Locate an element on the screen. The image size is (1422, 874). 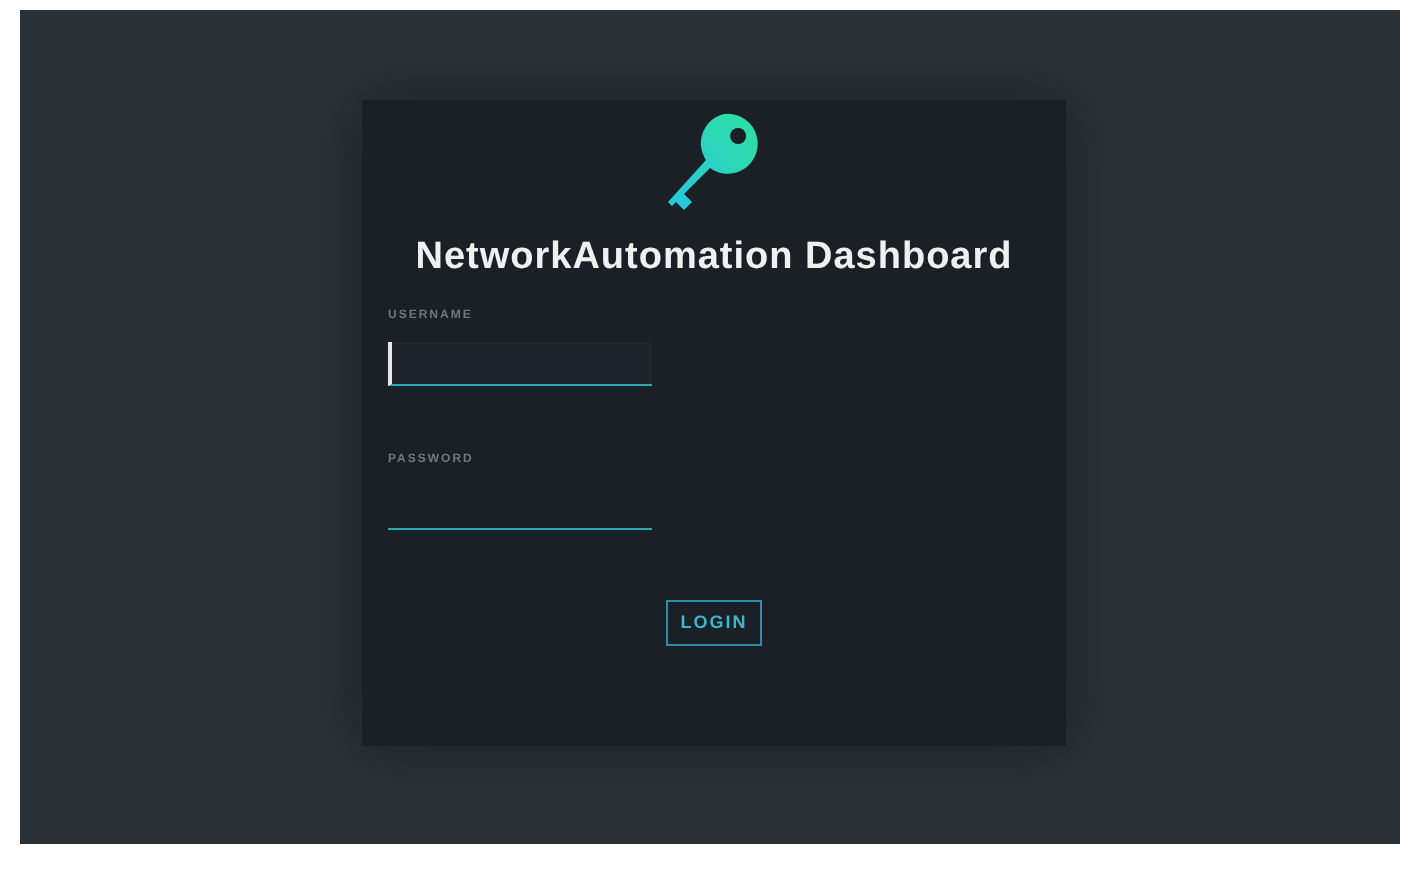
dashboard-title: NetworkAutomation Dashboard is located at coordinates (714, 257).